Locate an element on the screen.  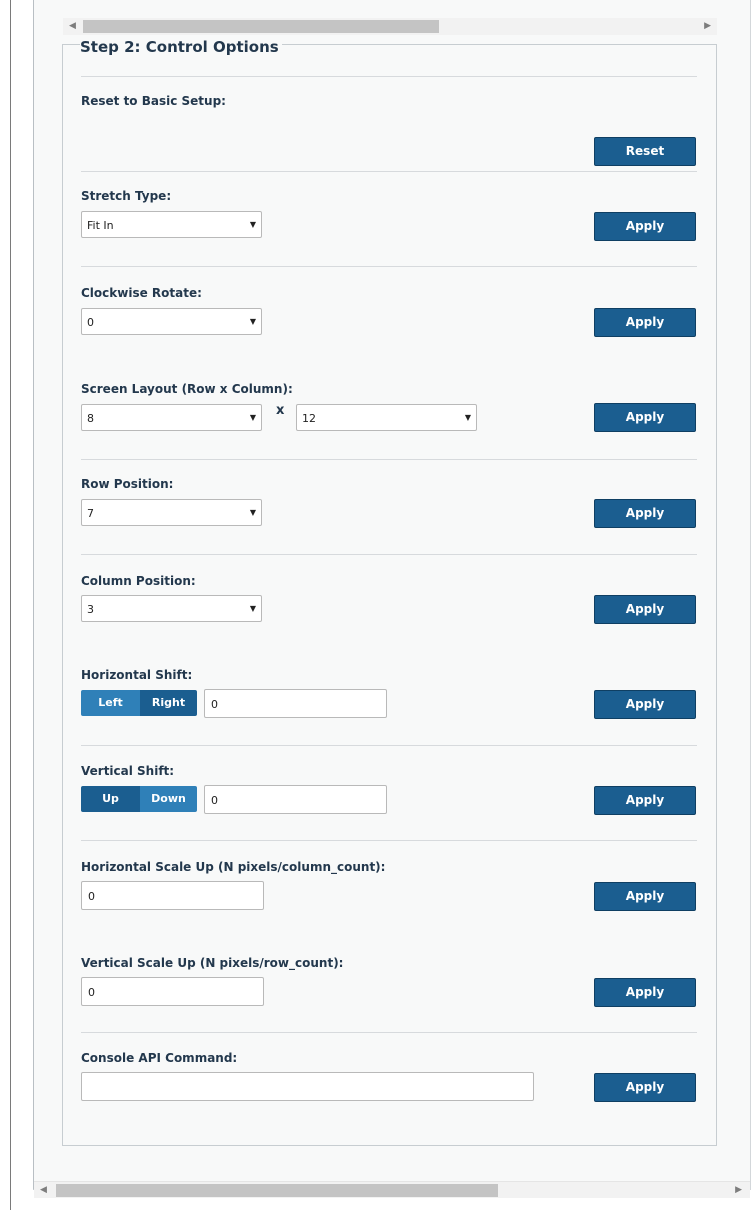
layout-x-separator: x is located at coordinates (280, 410).